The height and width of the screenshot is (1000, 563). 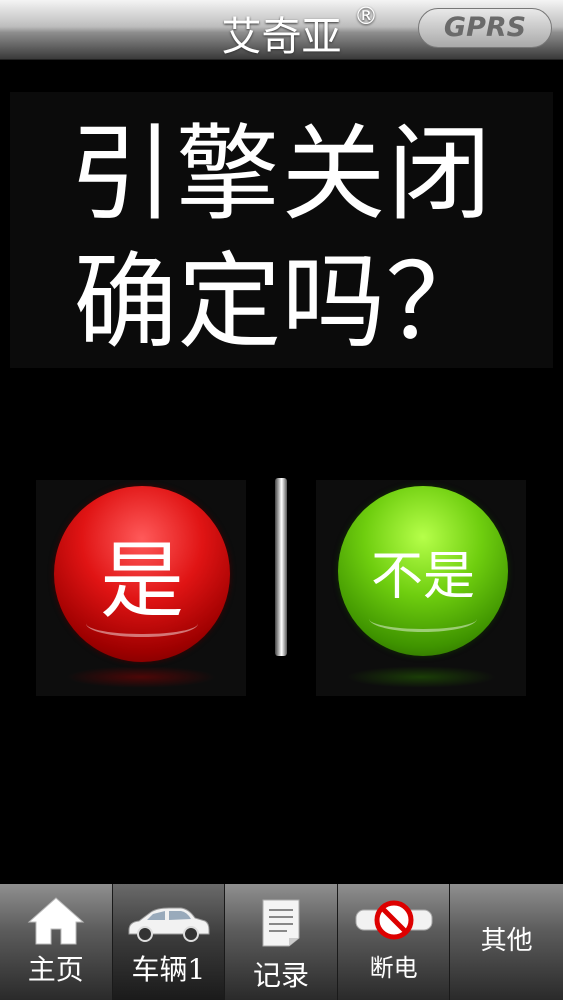 What do you see at coordinates (421, 677) in the screenshot?
I see `no-button-reflection` at bounding box center [421, 677].